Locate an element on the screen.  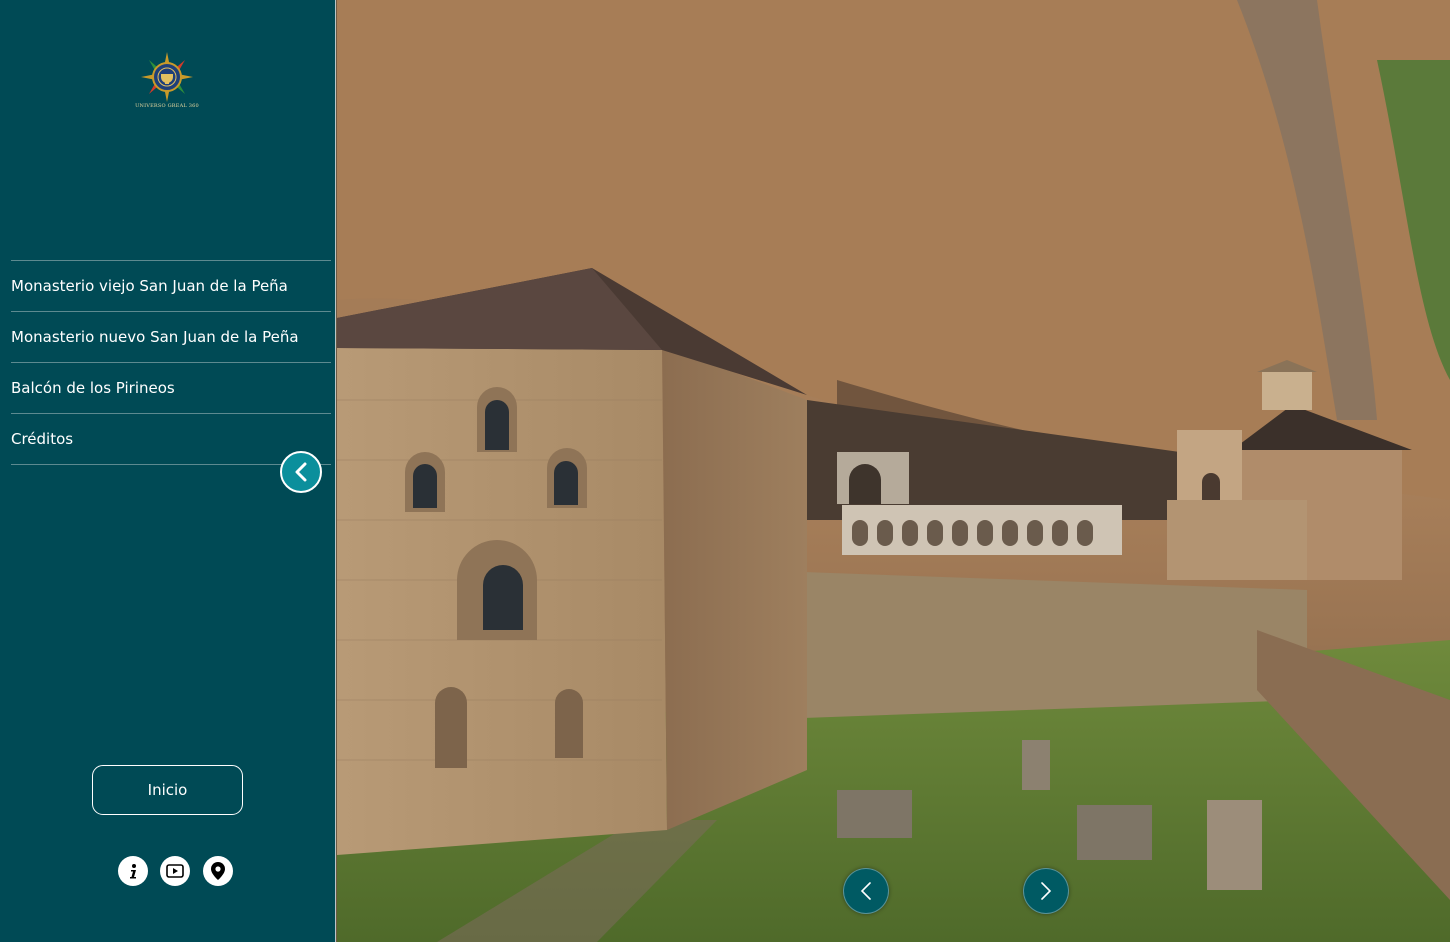
chevron-right-icon is located at coordinates (1046, 891).